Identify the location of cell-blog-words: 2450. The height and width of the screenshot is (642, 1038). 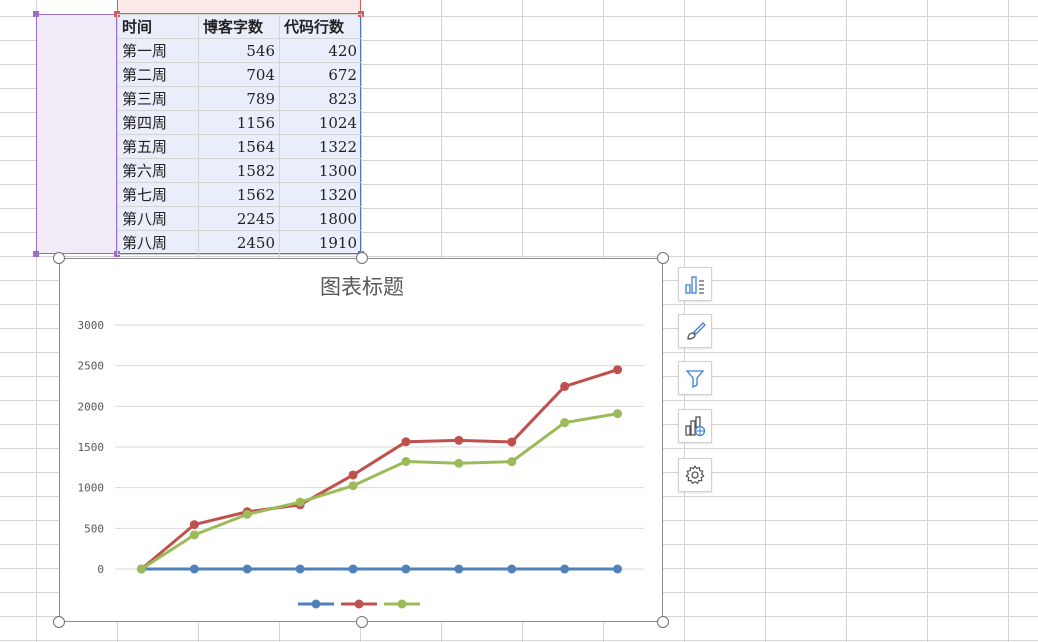
(239, 242).